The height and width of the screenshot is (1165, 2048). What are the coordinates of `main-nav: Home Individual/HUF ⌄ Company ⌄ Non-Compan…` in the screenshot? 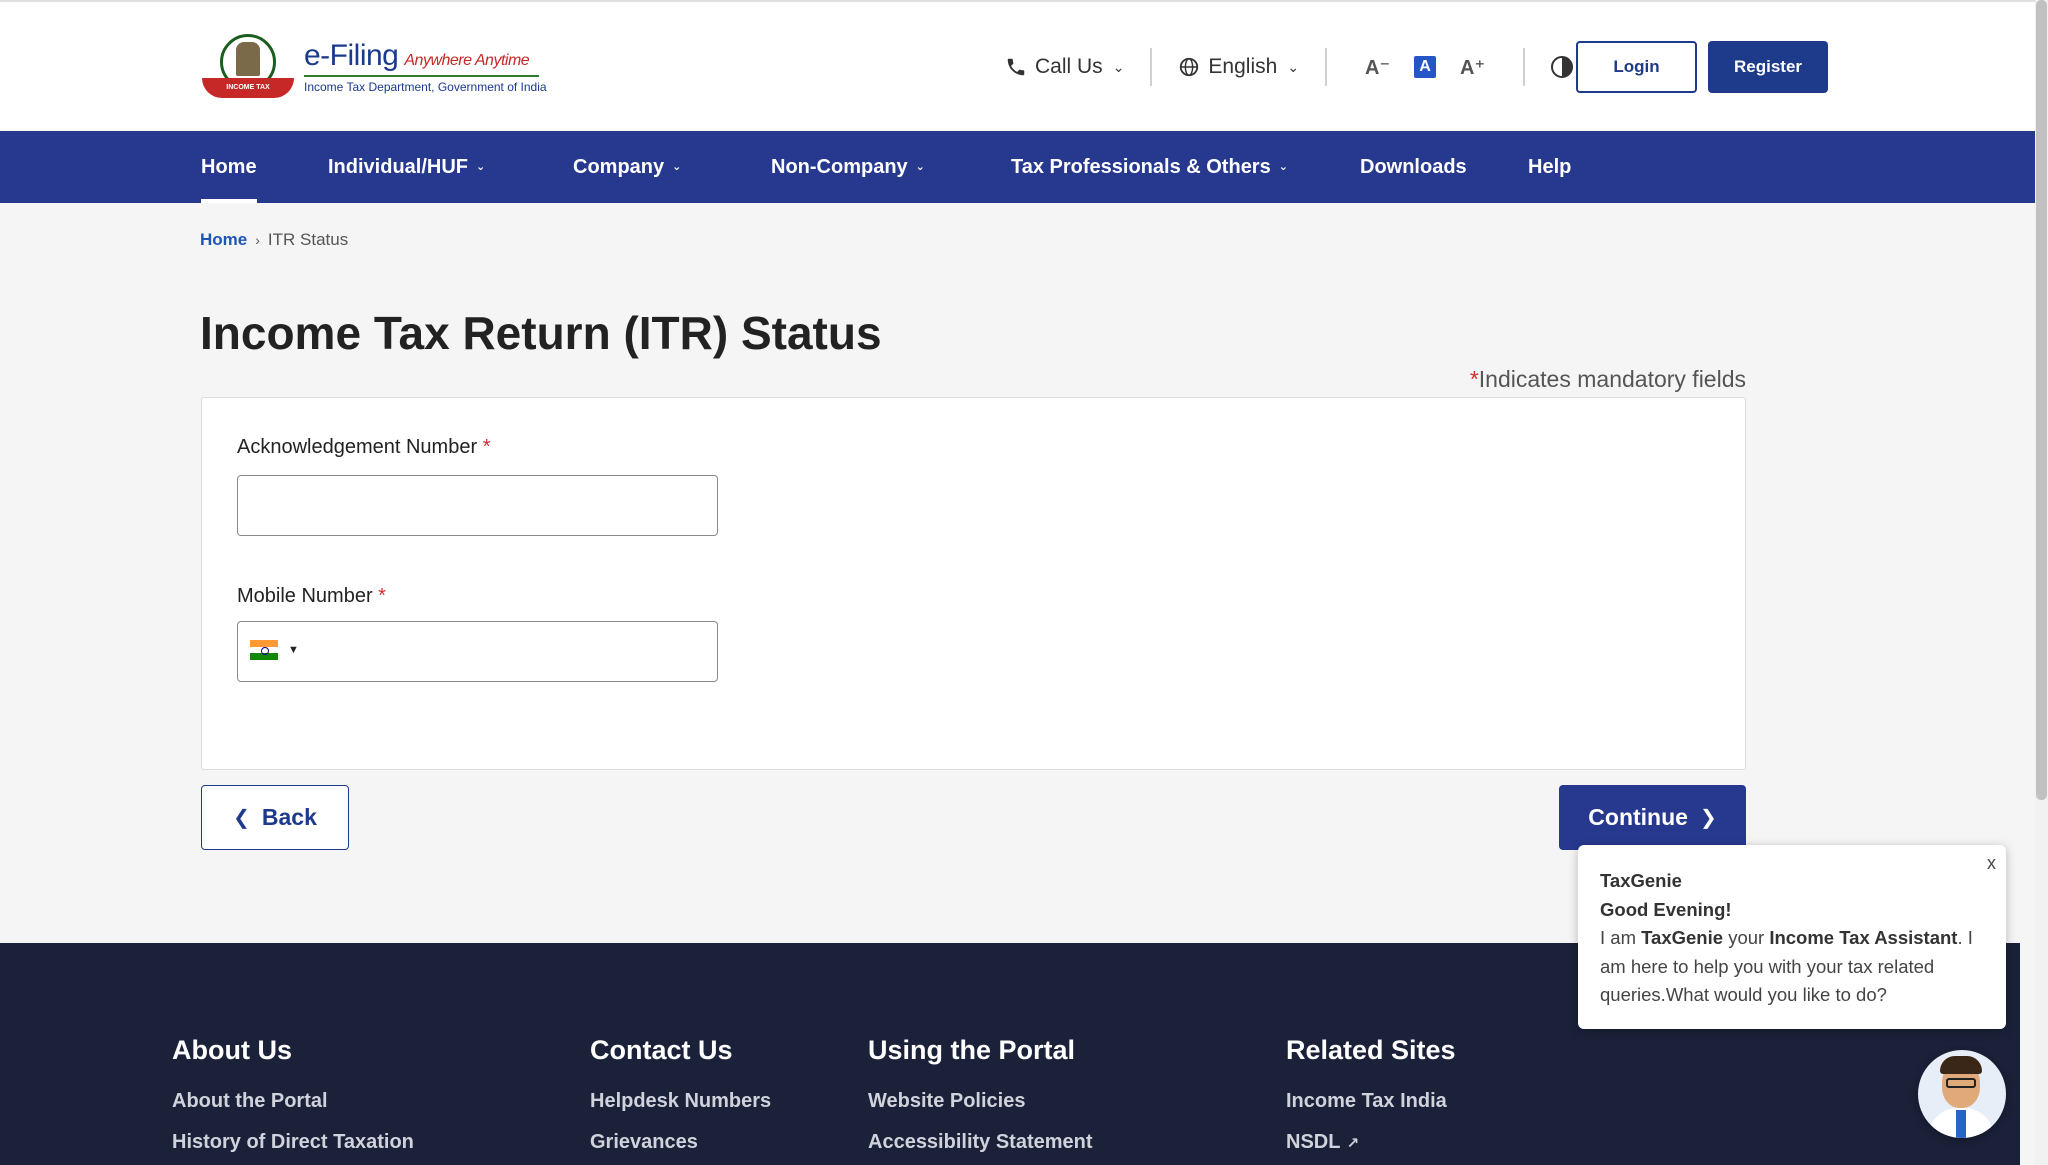 It's located at (1017, 167).